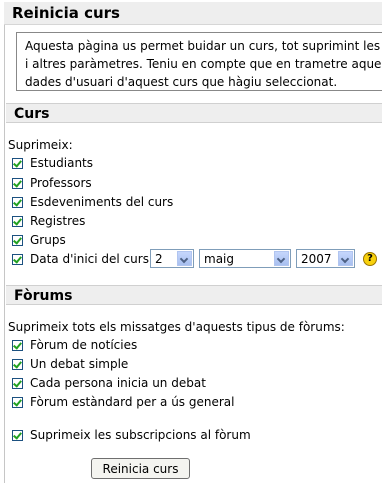  What do you see at coordinates (316, 258) in the screenshot?
I see `year-value: 2007` at bounding box center [316, 258].